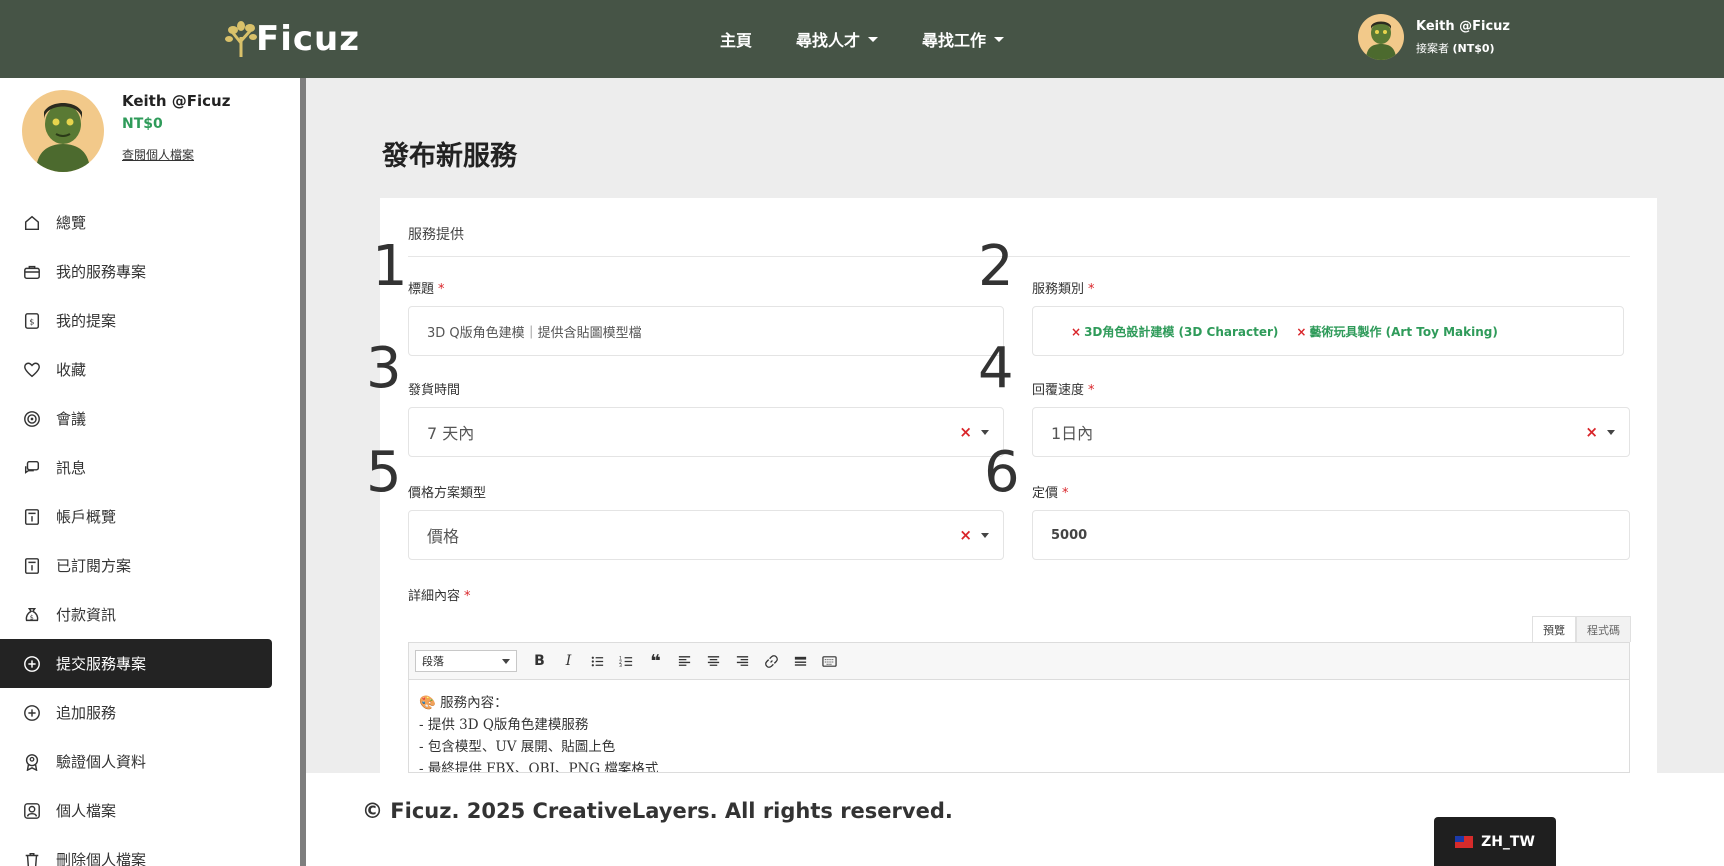 Image resolution: width=1724 pixels, height=866 pixels. Describe the element at coordinates (626, 661) in the screenshot. I see `numbered-list-icon: 123` at that location.